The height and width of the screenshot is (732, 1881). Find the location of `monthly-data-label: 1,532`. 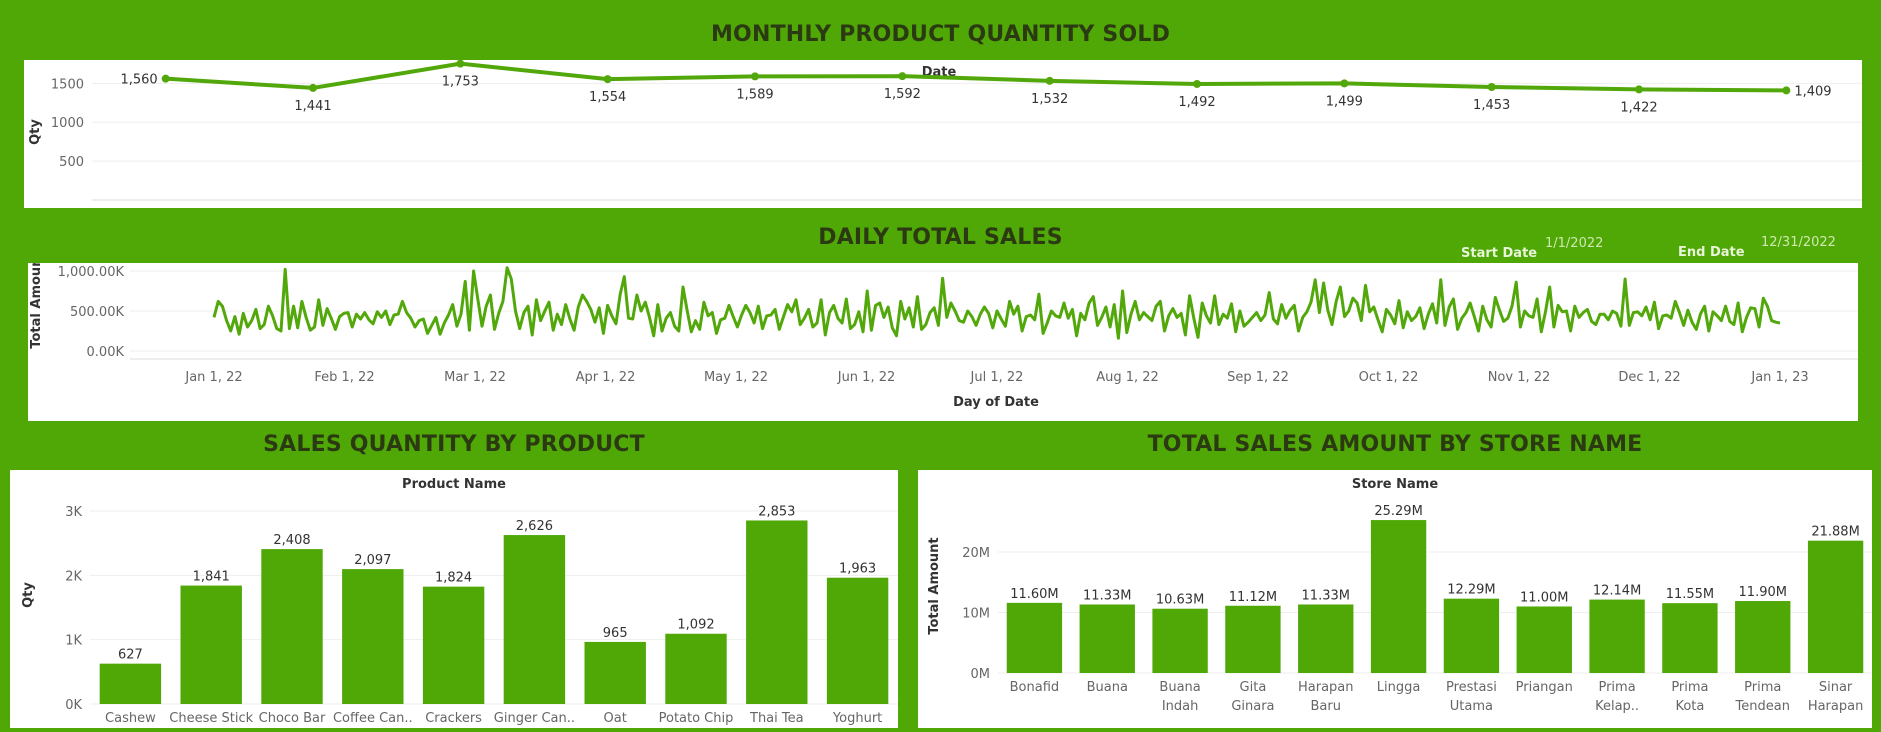

monthly-data-label: 1,532 is located at coordinates (1049, 99).